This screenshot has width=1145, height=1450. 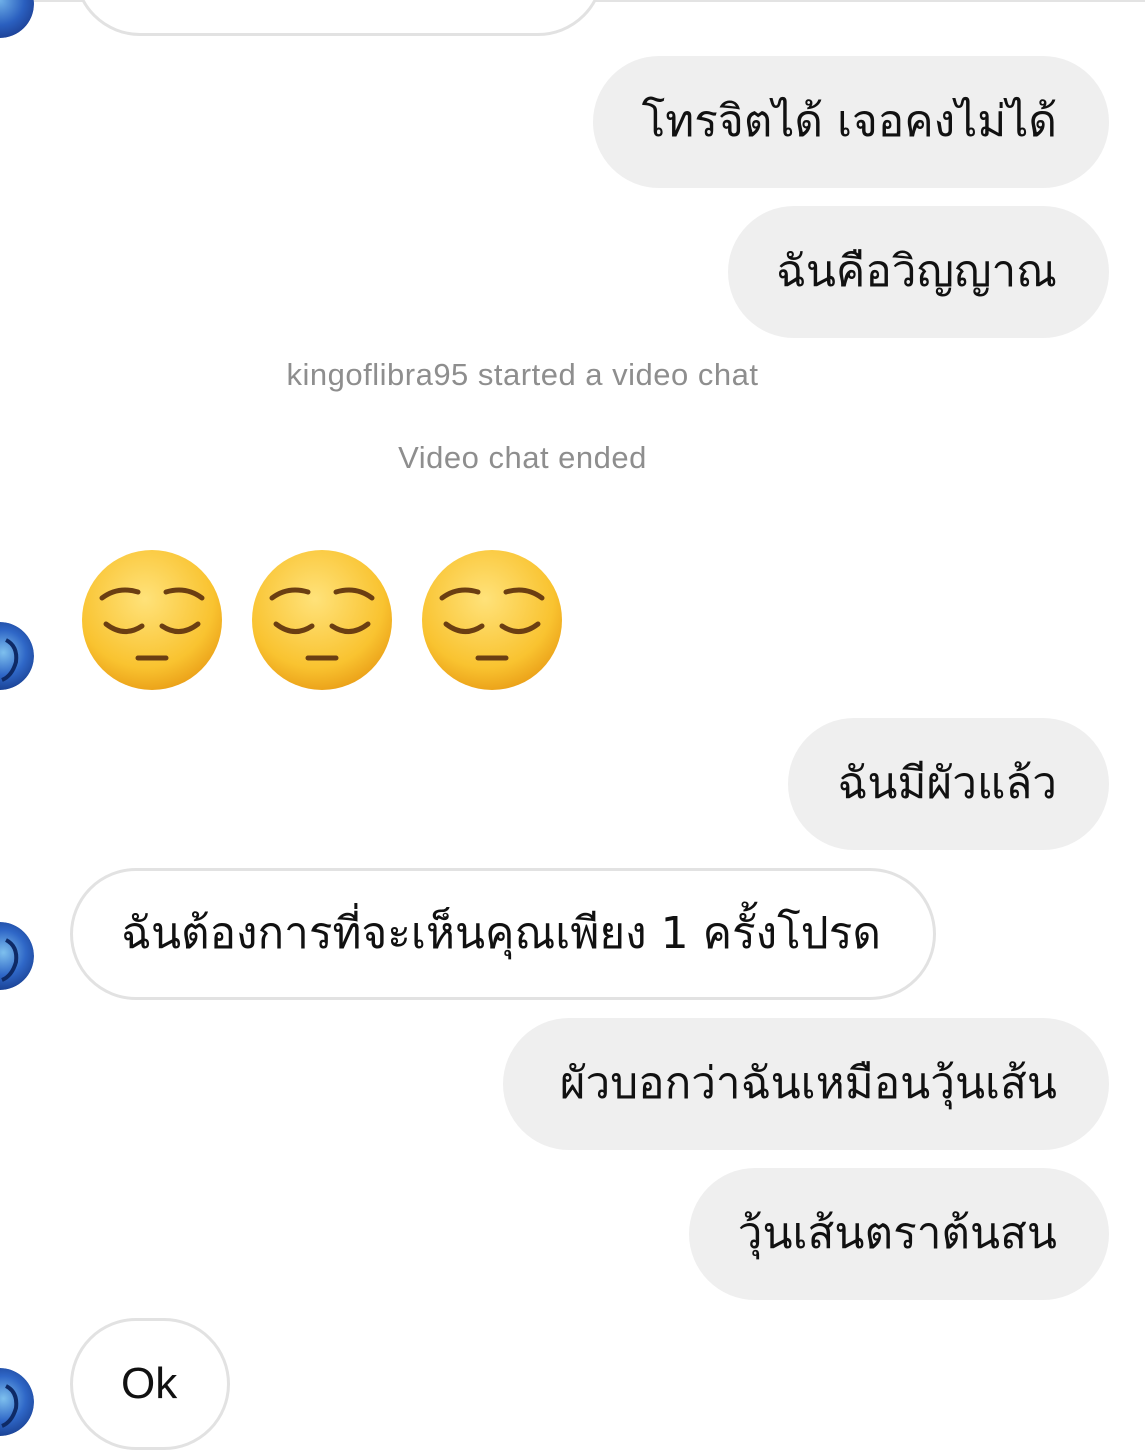 I want to click on message-text: วุ้นเส้นตราต้นสน, so click(x=897, y=1233).